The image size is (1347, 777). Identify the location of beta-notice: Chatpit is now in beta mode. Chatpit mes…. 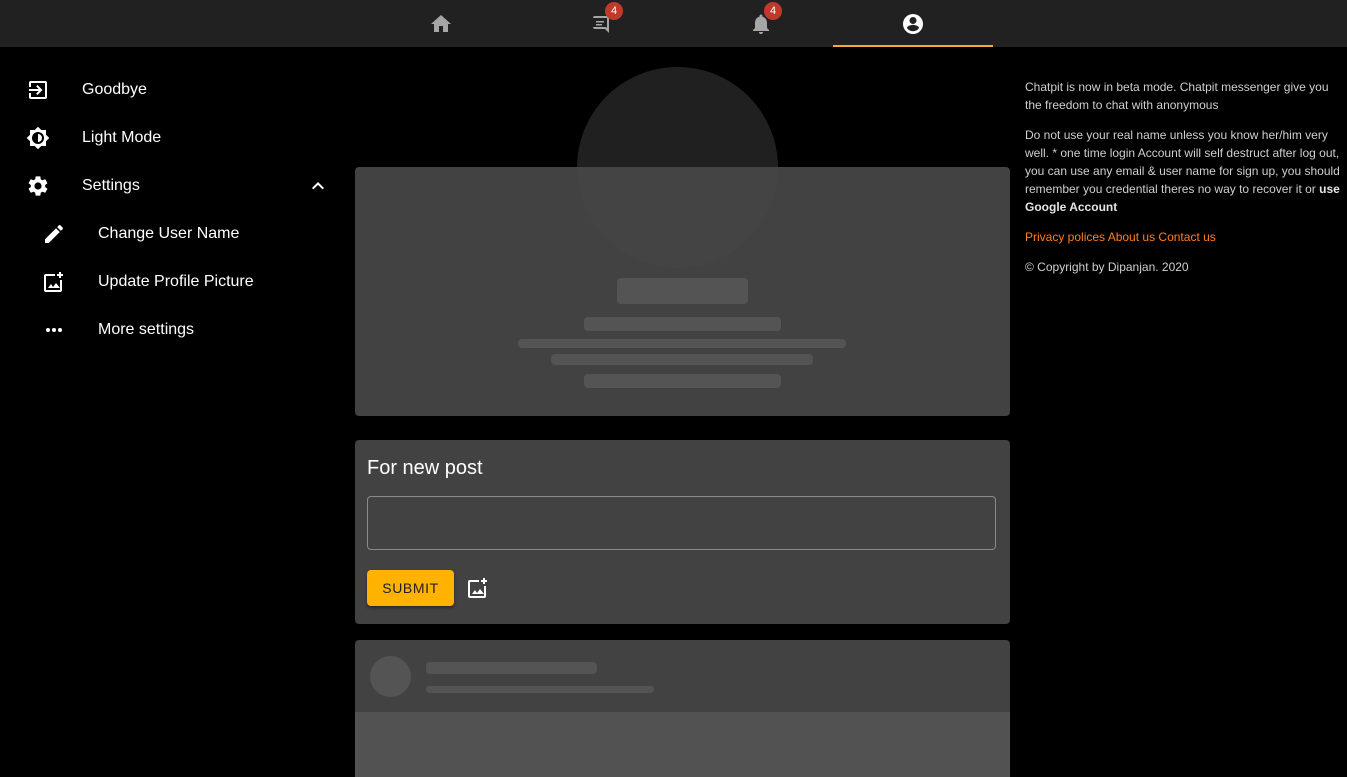
(1177, 96).